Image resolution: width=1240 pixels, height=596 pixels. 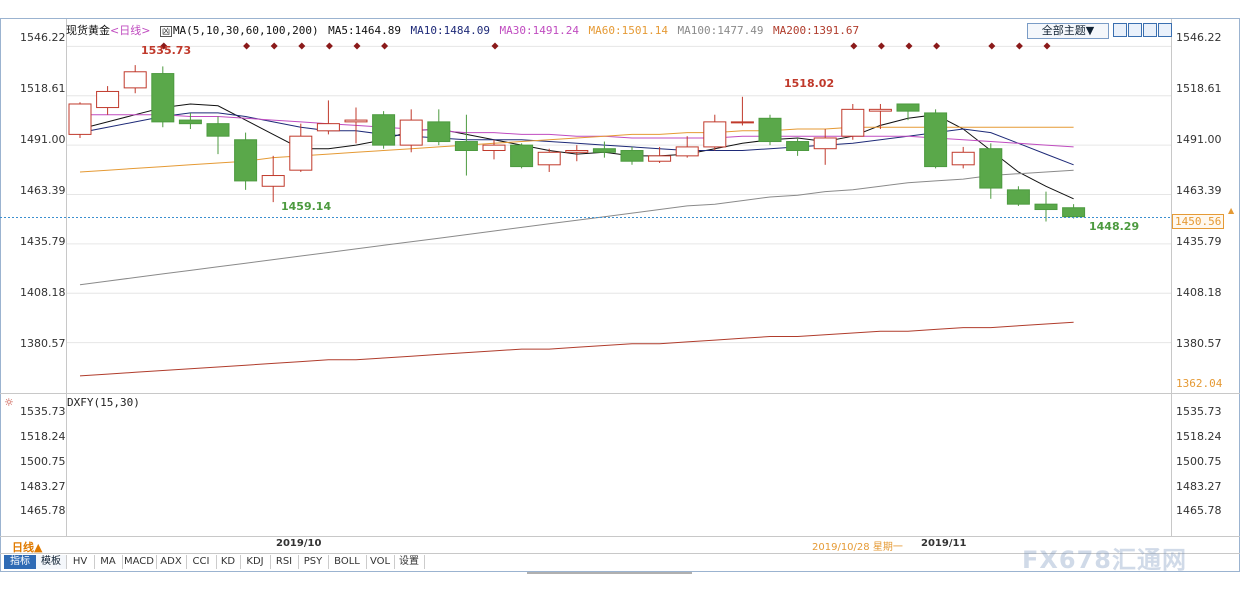 What do you see at coordinates (9, 402) in the screenshot?
I see `settings-gear-icon: ☼` at bounding box center [9, 402].